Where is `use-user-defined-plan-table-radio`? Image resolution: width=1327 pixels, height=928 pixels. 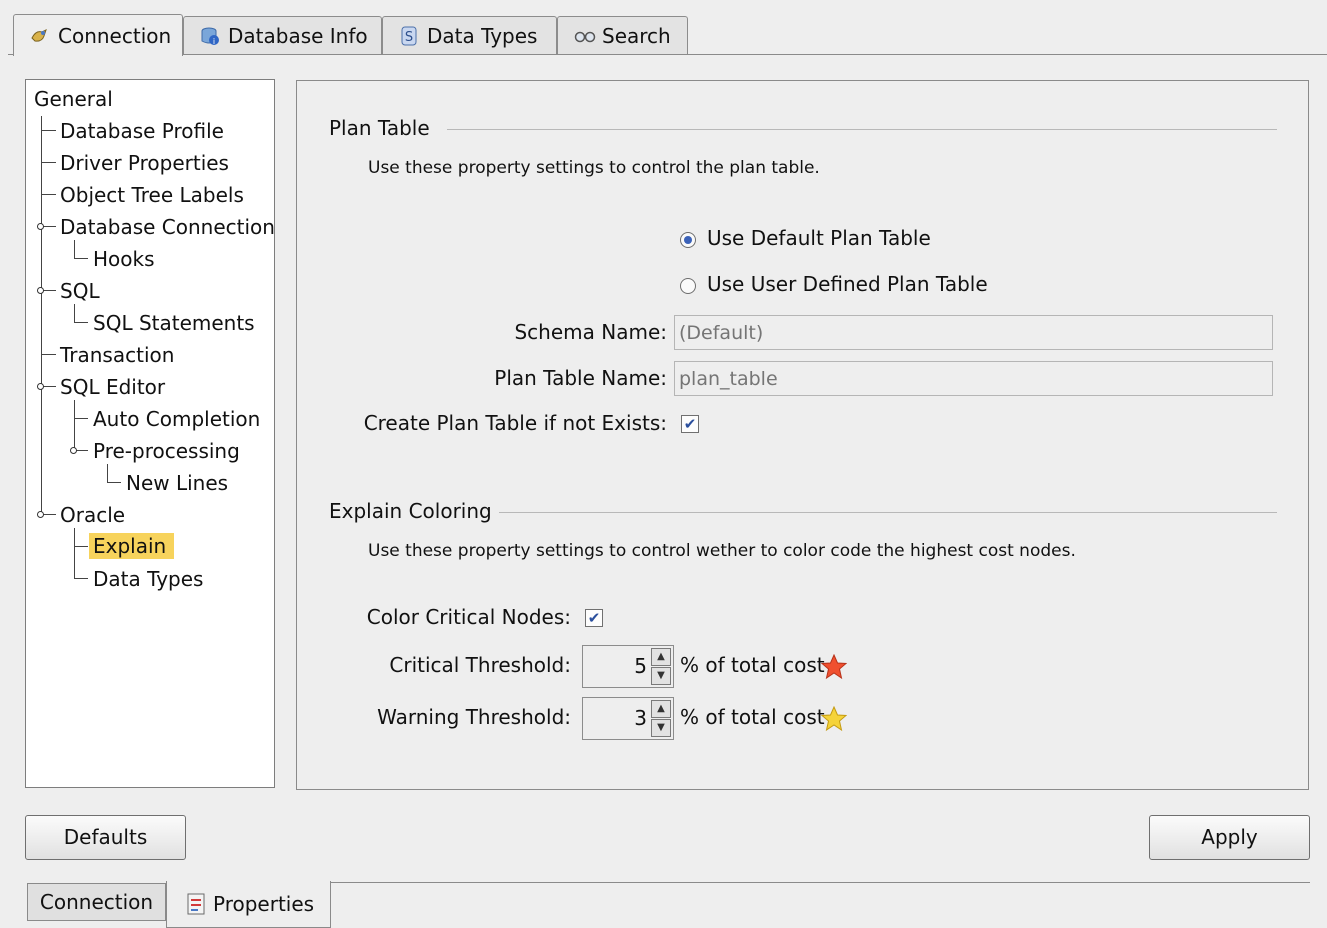
use-user-defined-plan-table-radio is located at coordinates (688, 286).